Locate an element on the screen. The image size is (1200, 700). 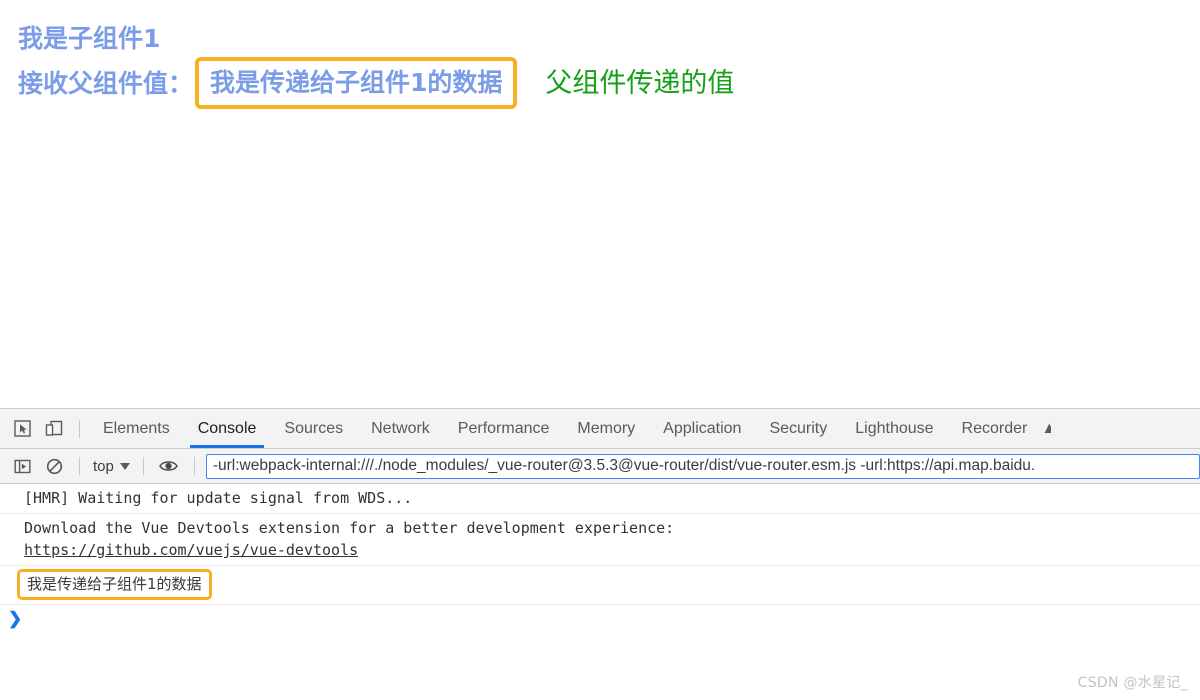
tab-sources: Sources is located at coordinates (313, 428).